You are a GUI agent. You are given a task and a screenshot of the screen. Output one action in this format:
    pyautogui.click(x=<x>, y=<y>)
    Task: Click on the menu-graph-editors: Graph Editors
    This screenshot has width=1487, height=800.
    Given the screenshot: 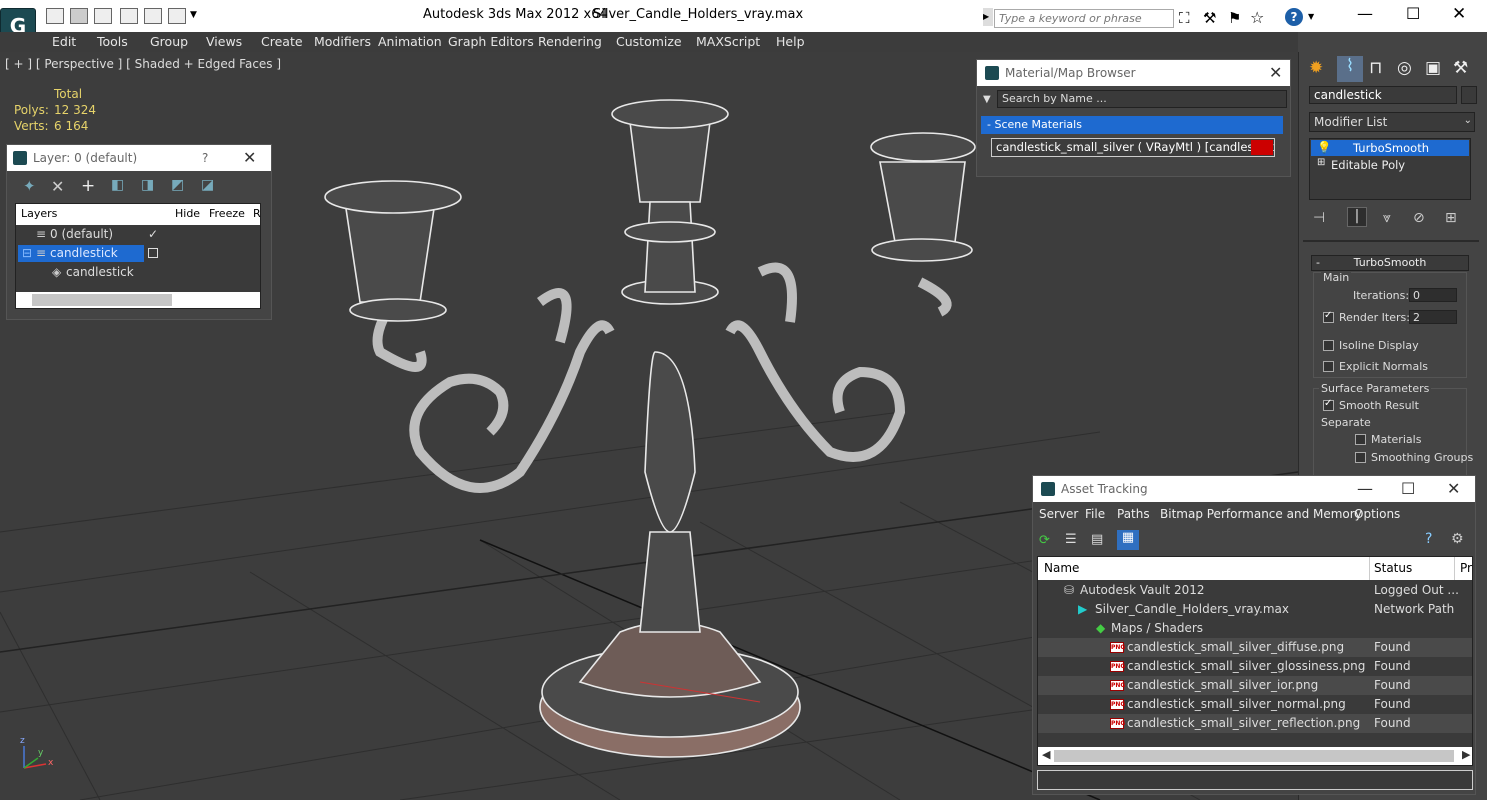 What is the action you would take?
    pyautogui.click(x=491, y=41)
    